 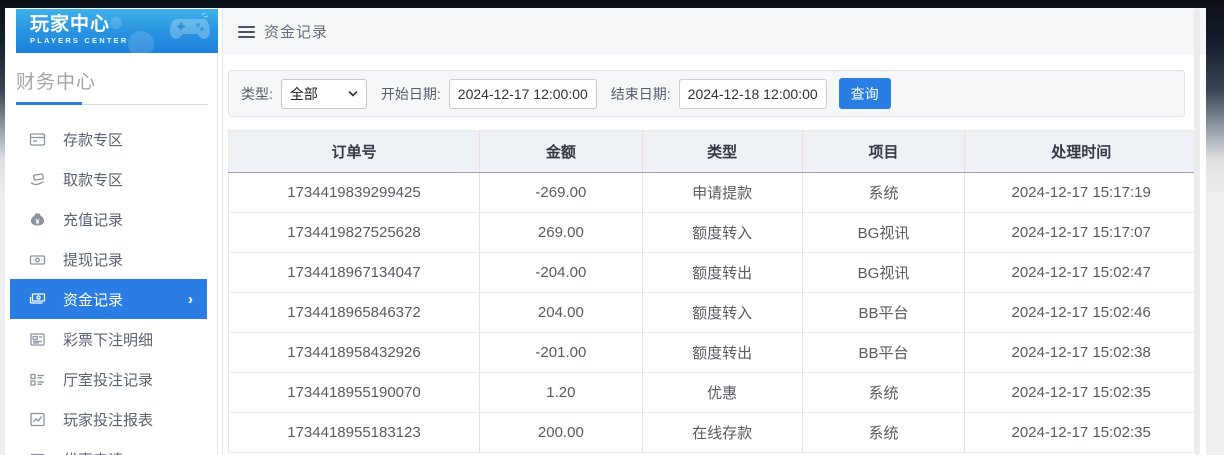 What do you see at coordinates (354, 352) in the screenshot?
I see `cell-order-no: 1734418958432926` at bounding box center [354, 352].